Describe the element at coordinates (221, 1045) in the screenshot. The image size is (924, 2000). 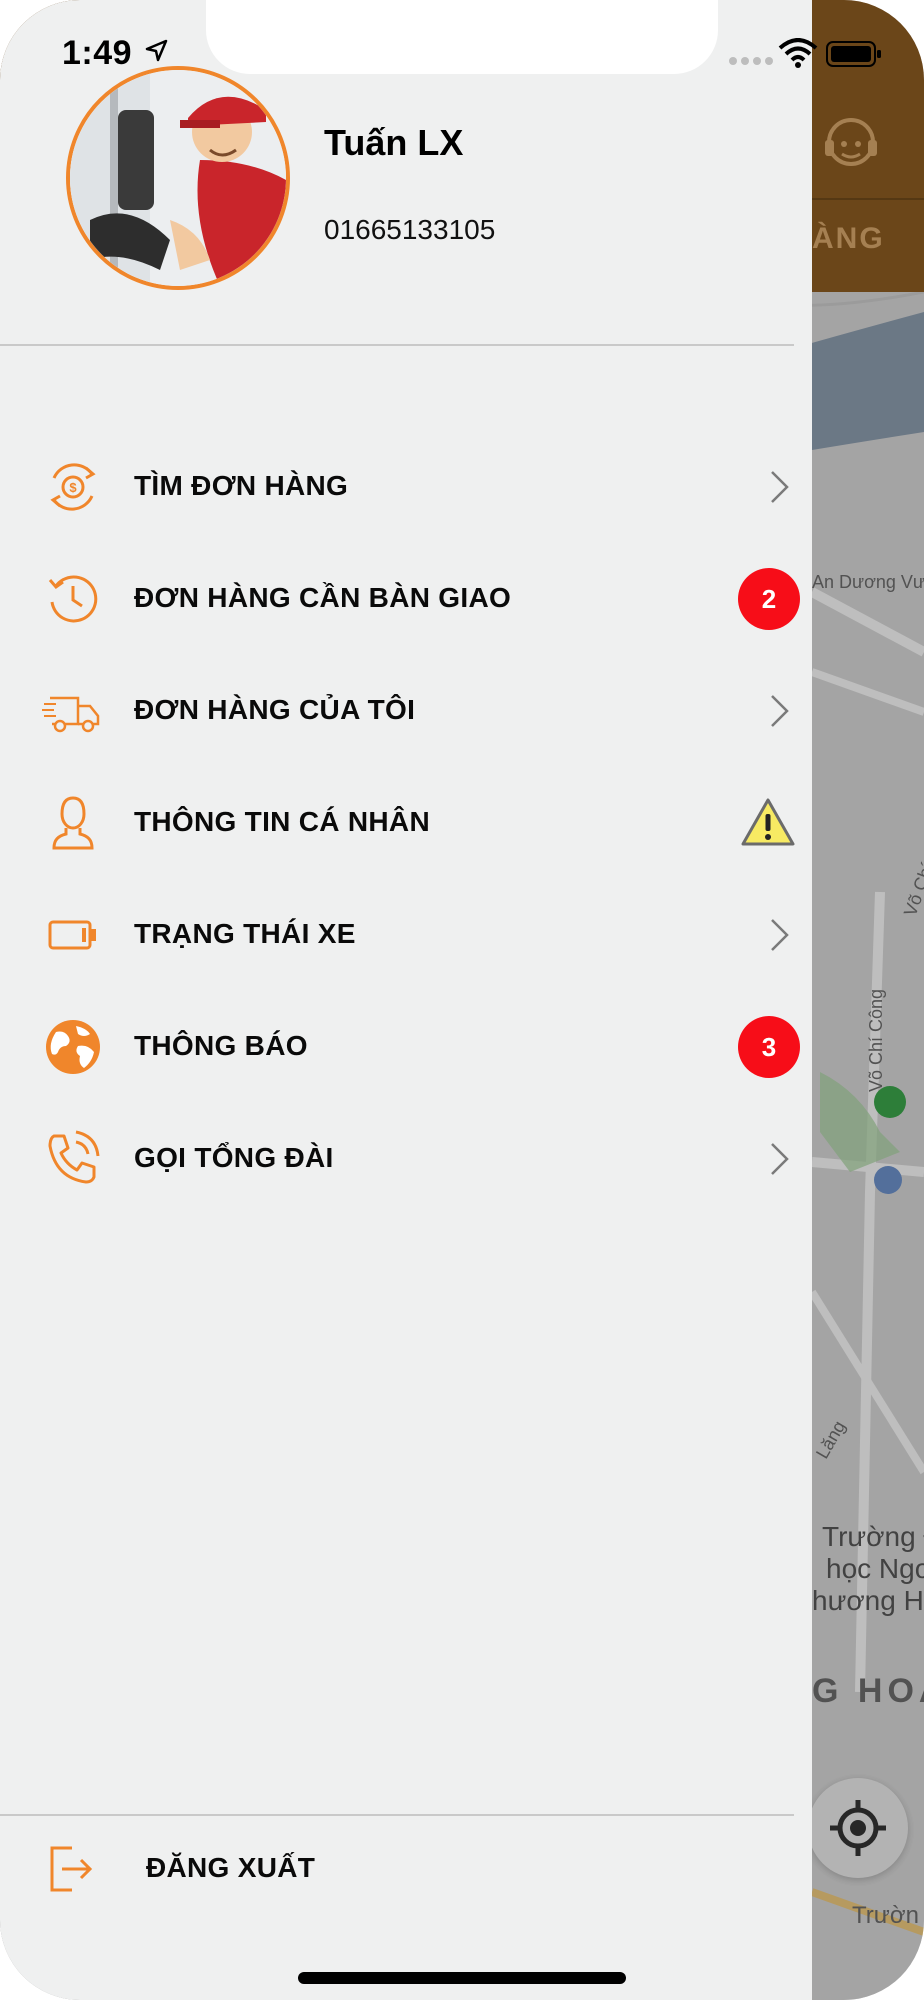
I see `menu-item-label: THÔNG BÁO` at that location.